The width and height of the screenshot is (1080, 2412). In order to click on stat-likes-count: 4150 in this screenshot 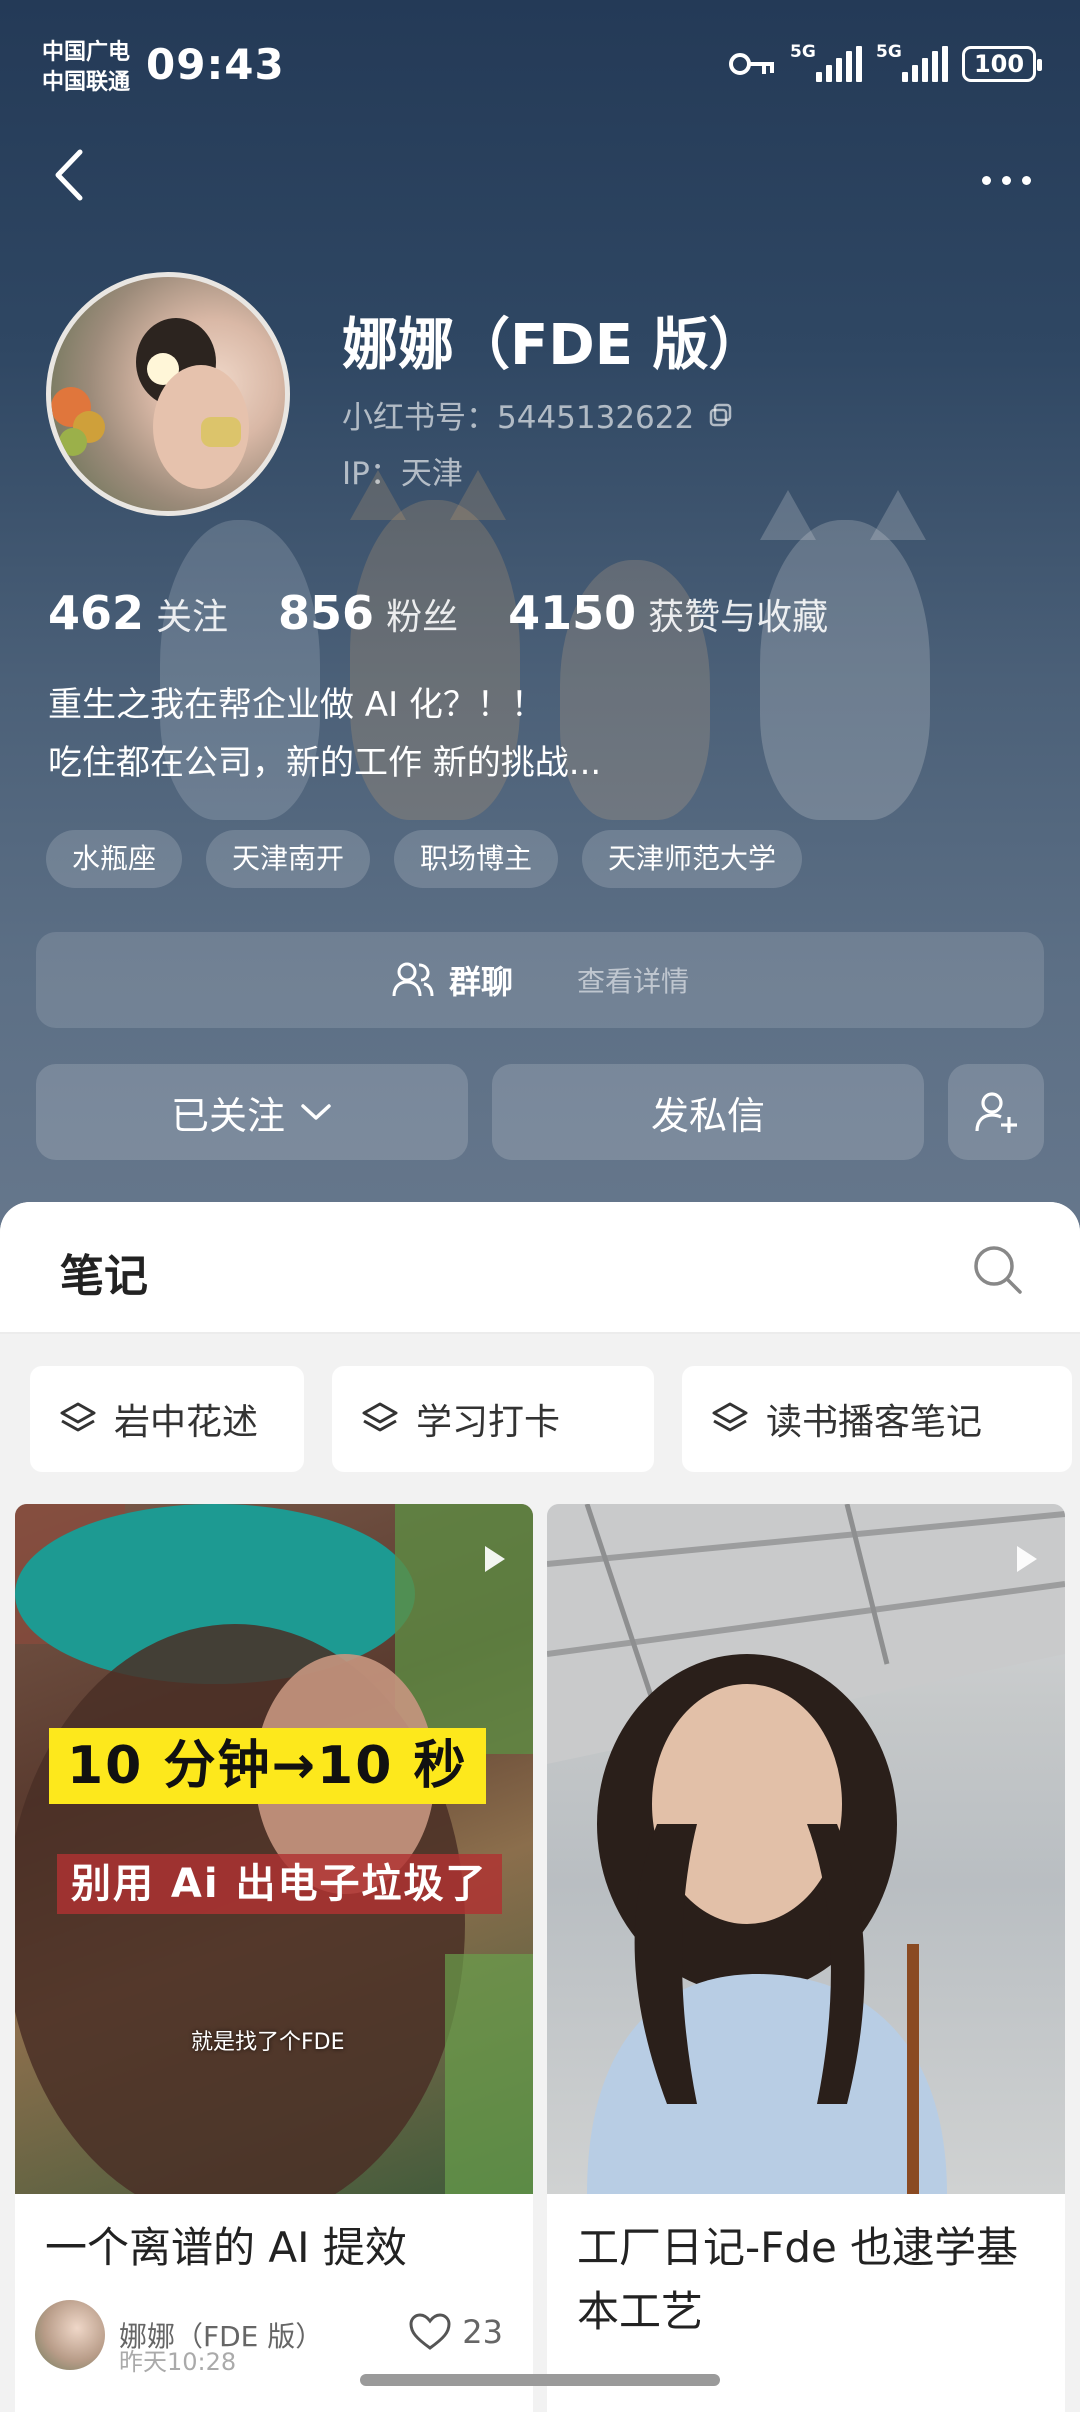, I will do `click(572, 613)`.